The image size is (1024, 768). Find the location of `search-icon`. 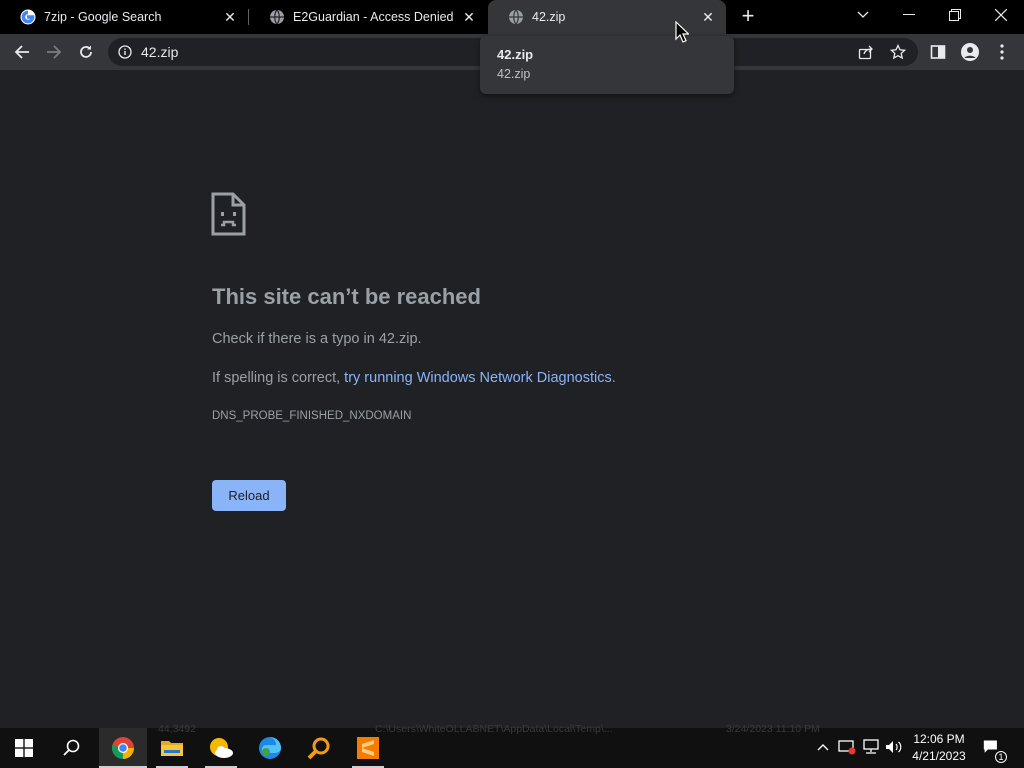

search-icon is located at coordinates (71, 747).